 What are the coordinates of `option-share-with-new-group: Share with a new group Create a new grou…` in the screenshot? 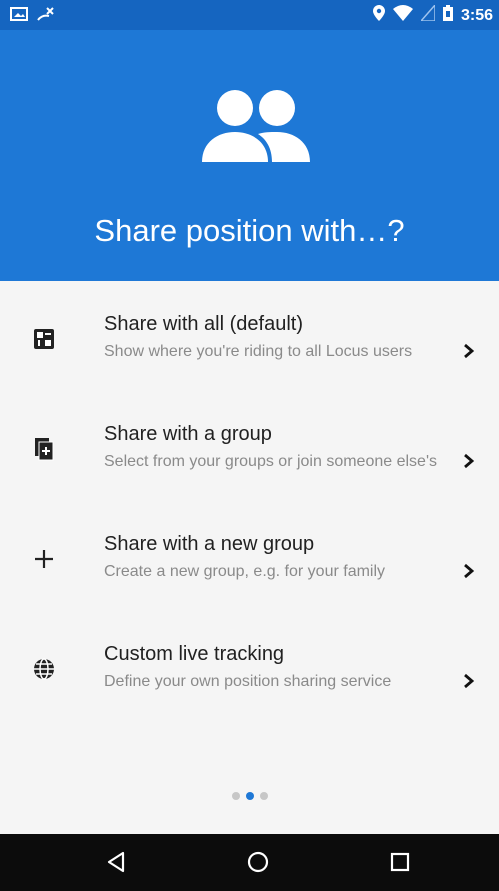 It's located at (249, 556).